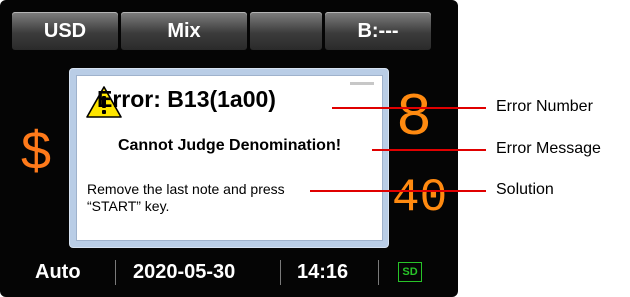 The image size is (630, 297). Describe the element at coordinates (229, 145) in the screenshot. I see `error-message: Cannot Judge Denomination!` at that location.